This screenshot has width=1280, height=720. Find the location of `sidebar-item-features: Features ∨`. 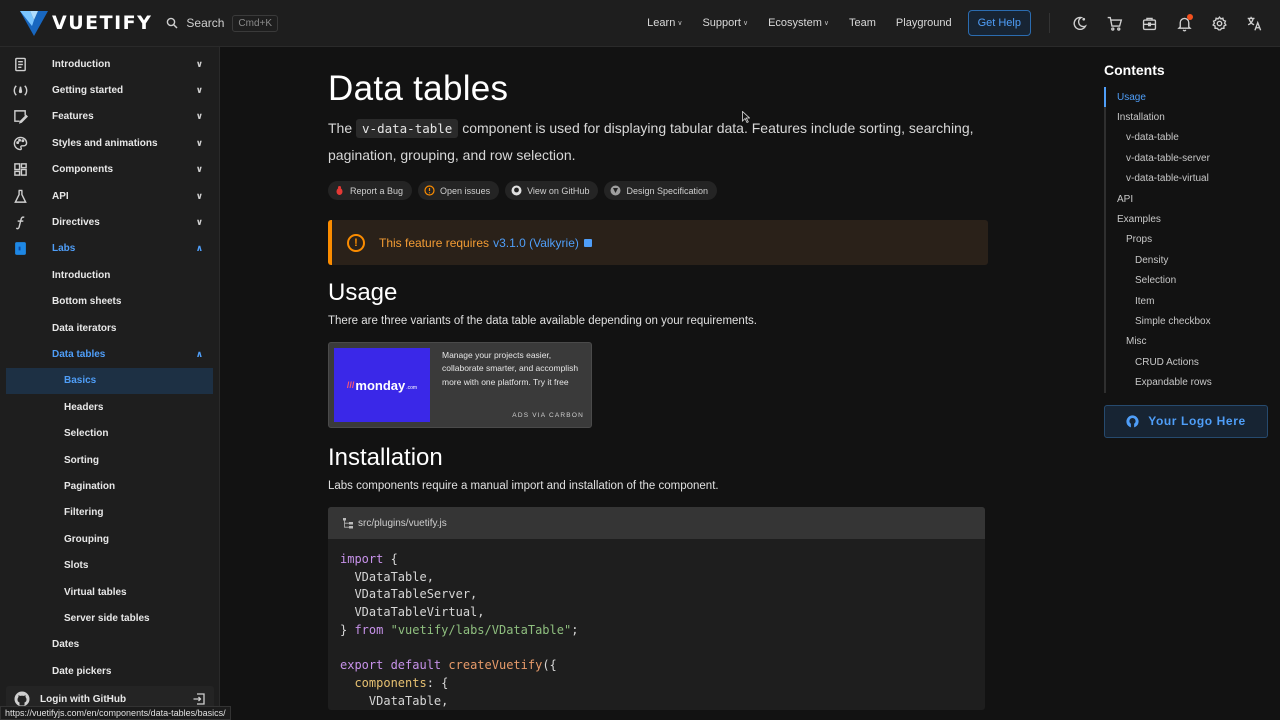

sidebar-item-features: Features ∨ is located at coordinates (109, 117).